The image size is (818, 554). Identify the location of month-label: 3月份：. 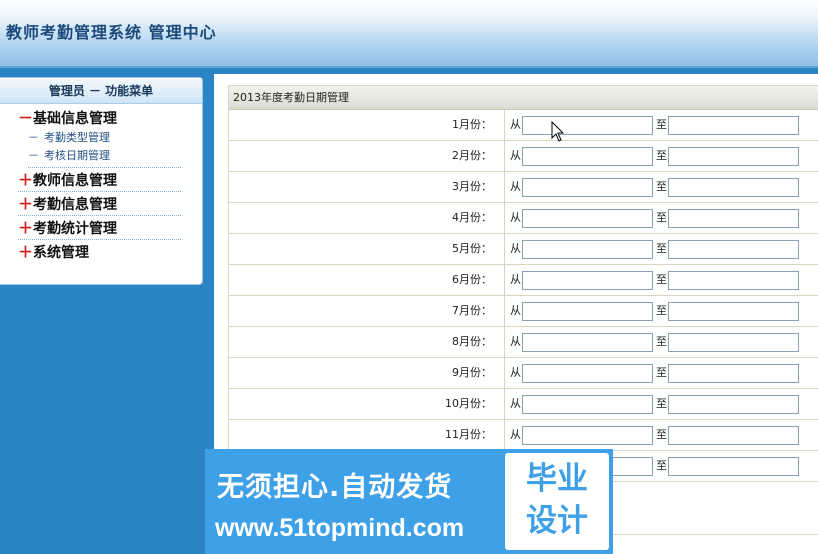
(367, 187).